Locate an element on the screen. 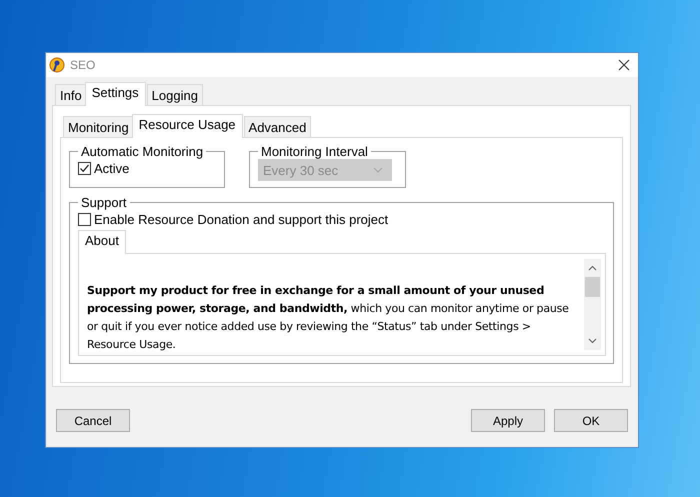  close-icon is located at coordinates (624, 65).